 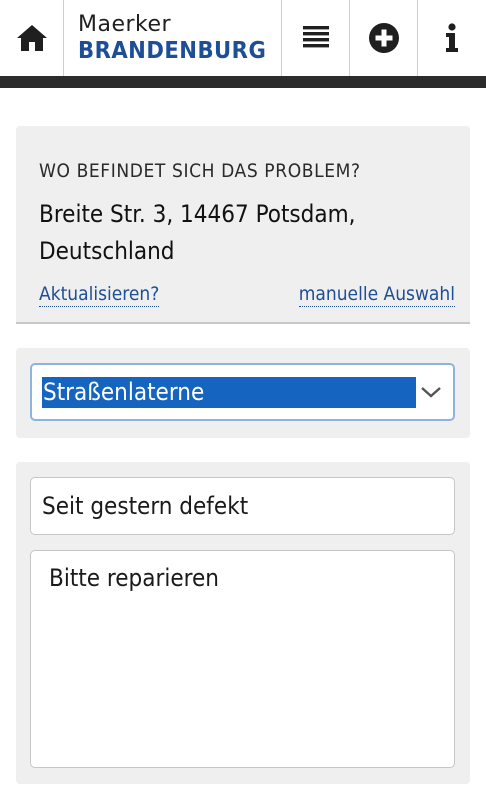 What do you see at coordinates (125, 24) in the screenshot?
I see `logo-line-1: Maerker` at bounding box center [125, 24].